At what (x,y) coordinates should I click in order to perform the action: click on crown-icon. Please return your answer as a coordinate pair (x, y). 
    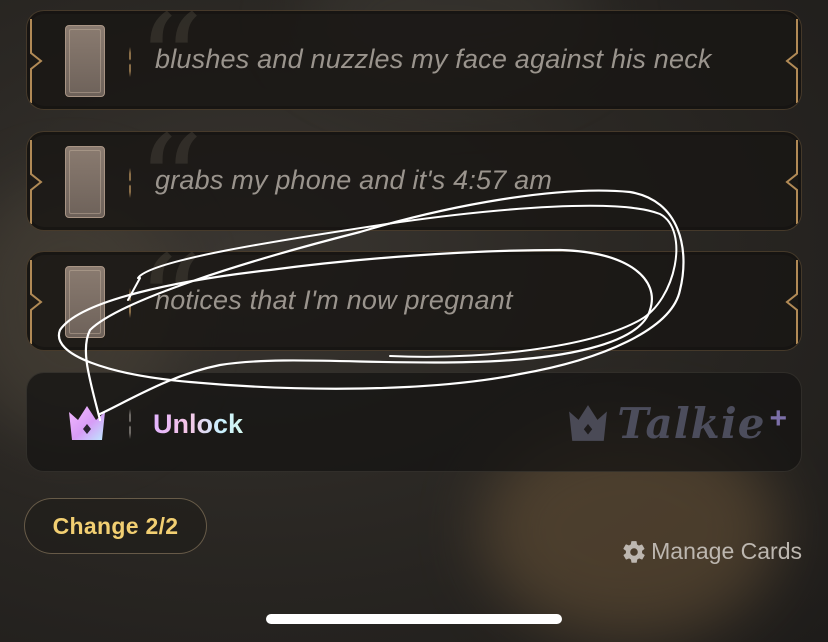
    Looking at the image, I should click on (87, 423).